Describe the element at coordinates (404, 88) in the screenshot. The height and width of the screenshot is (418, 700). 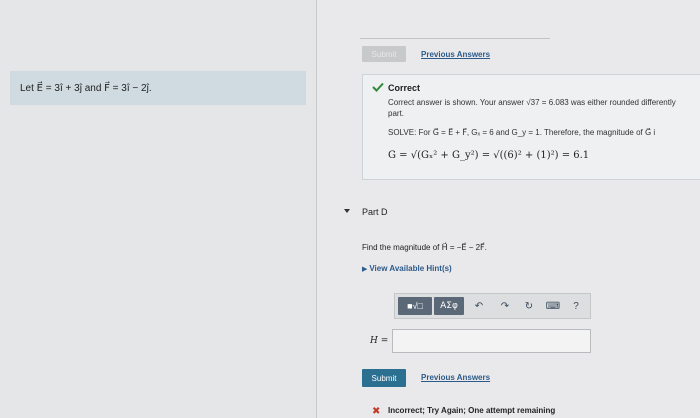
I see `feedback-title: Correct` at that location.